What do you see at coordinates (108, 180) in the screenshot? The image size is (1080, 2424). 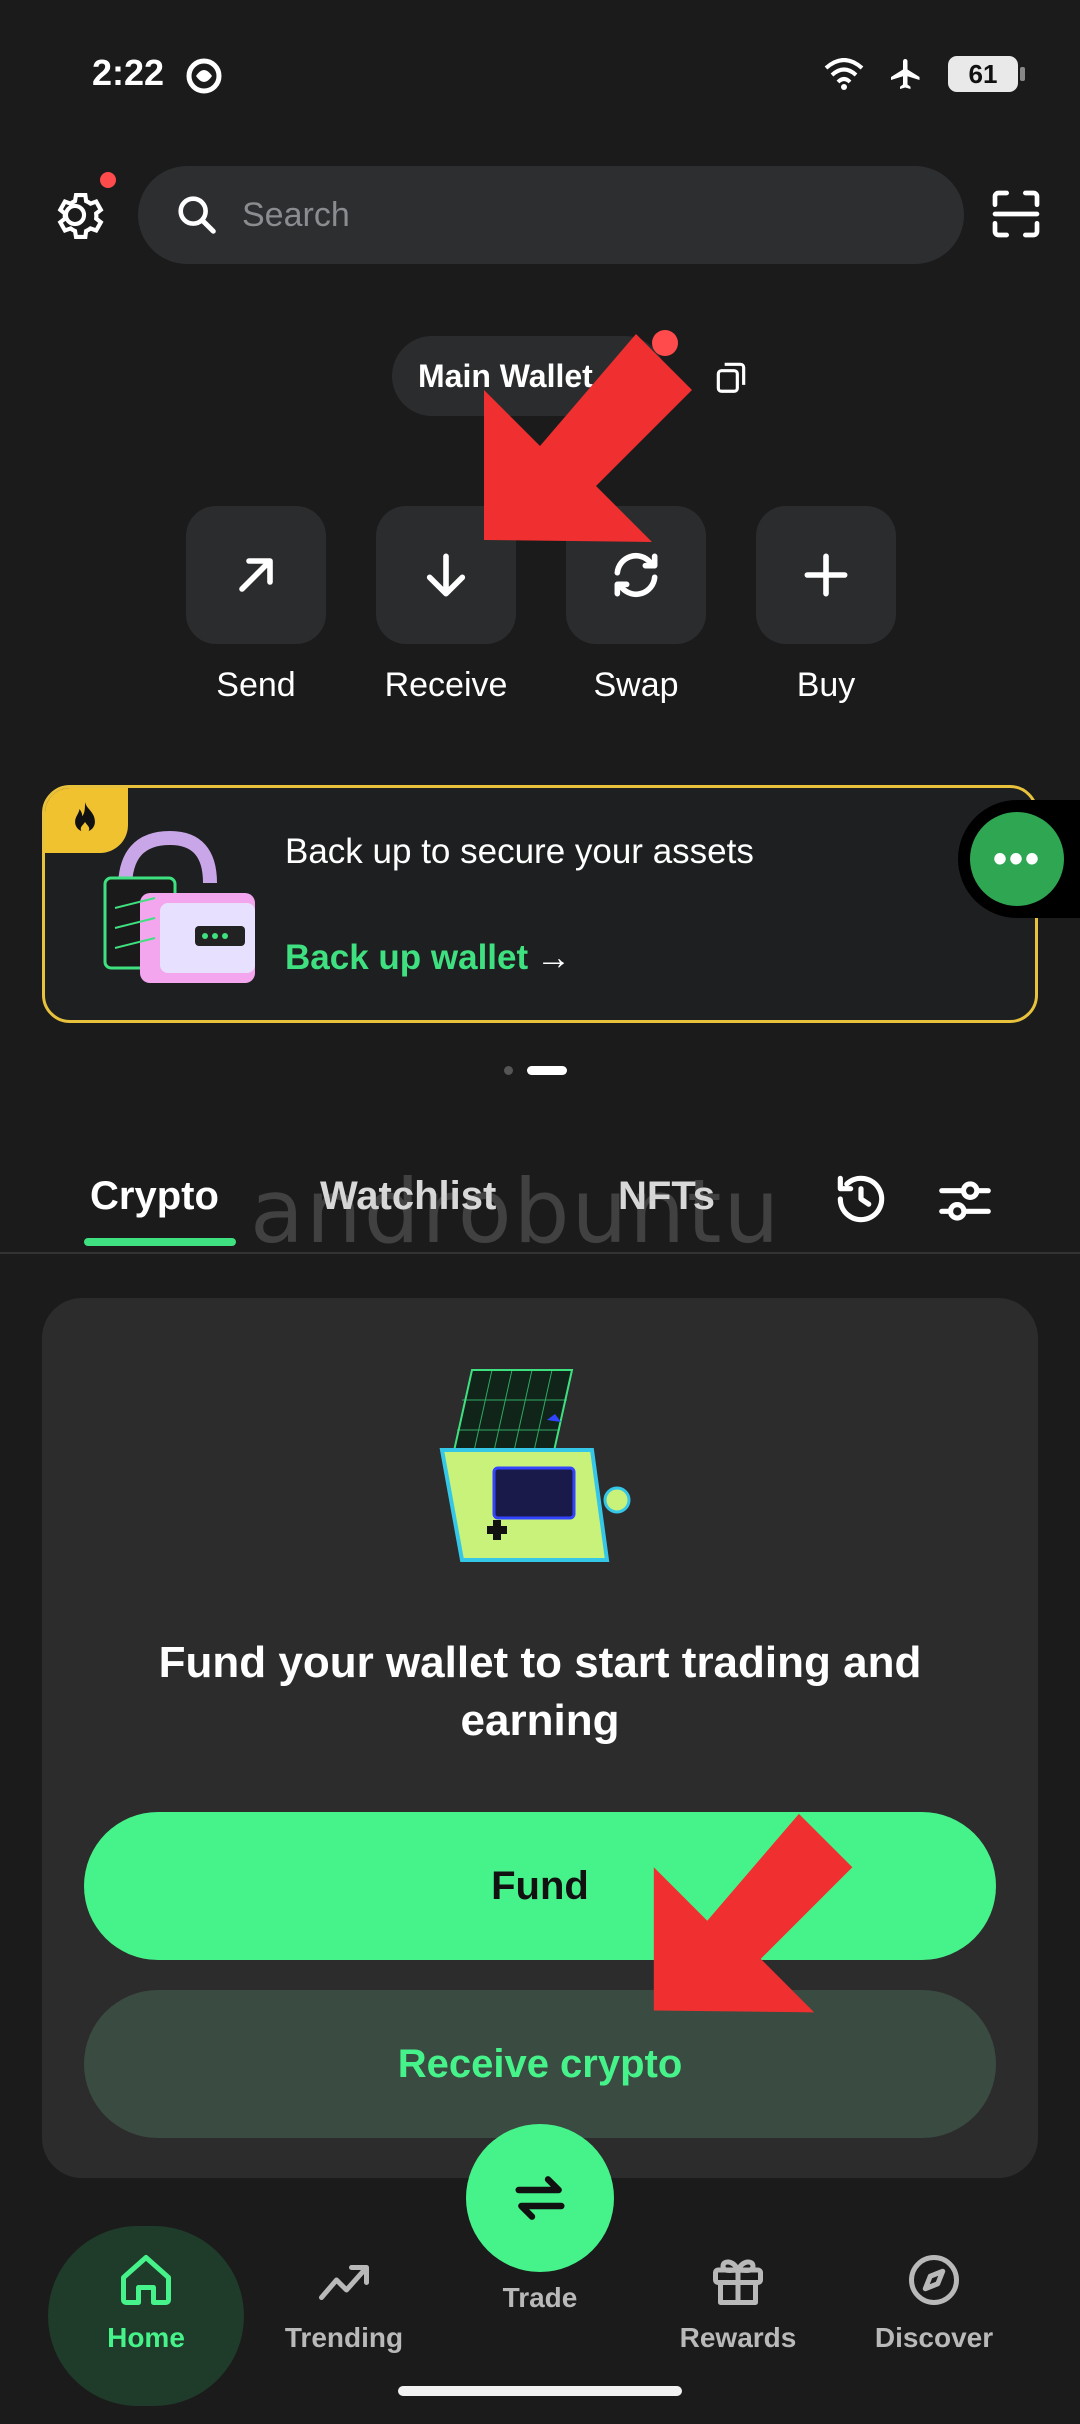 I see `settings-alert-dot` at bounding box center [108, 180].